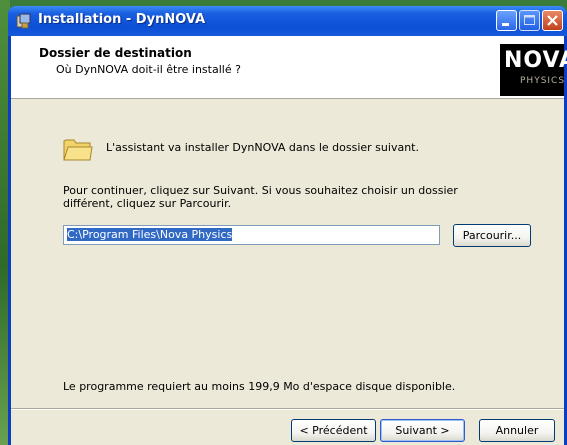 This screenshot has width=567, height=445. What do you see at coordinates (543, 81) in the screenshot?
I see `logo-sub-text: PHYSICS` at bounding box center [543, 81].